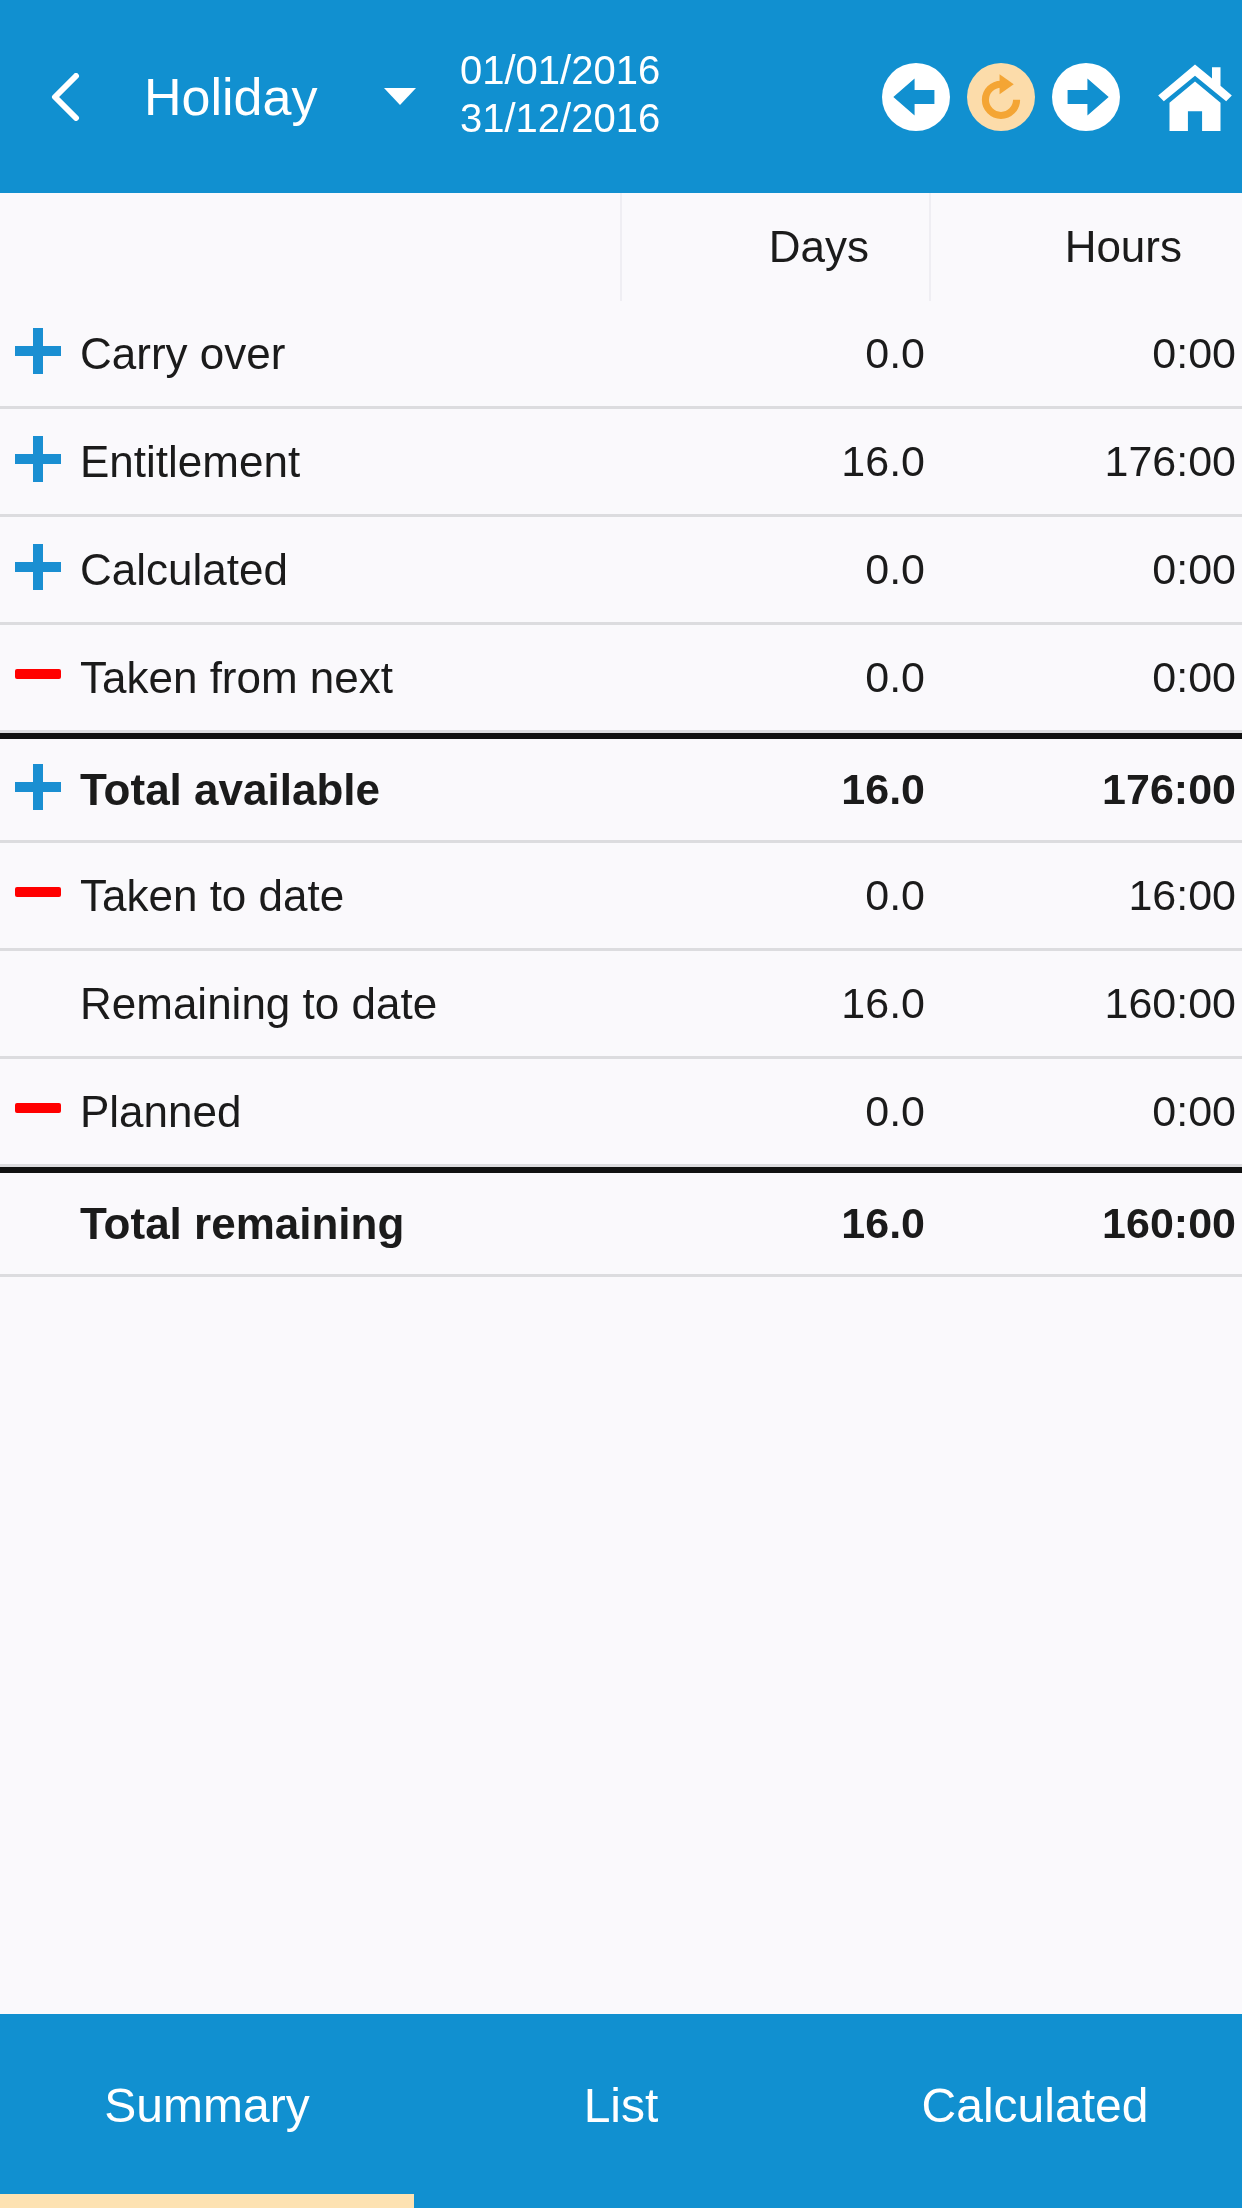  I want to click on column-header: Hours, so click(1123, 247).